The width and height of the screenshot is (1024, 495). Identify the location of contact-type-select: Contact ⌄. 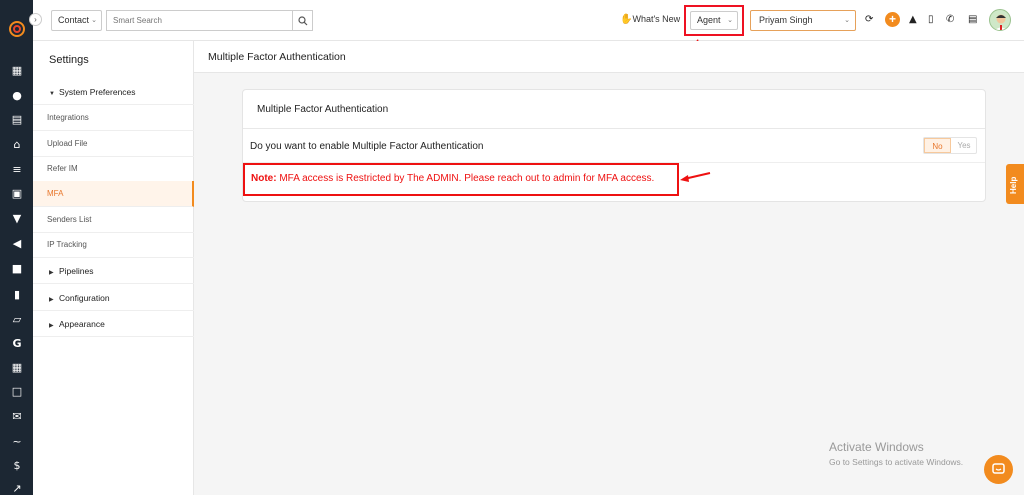
(76, 20).